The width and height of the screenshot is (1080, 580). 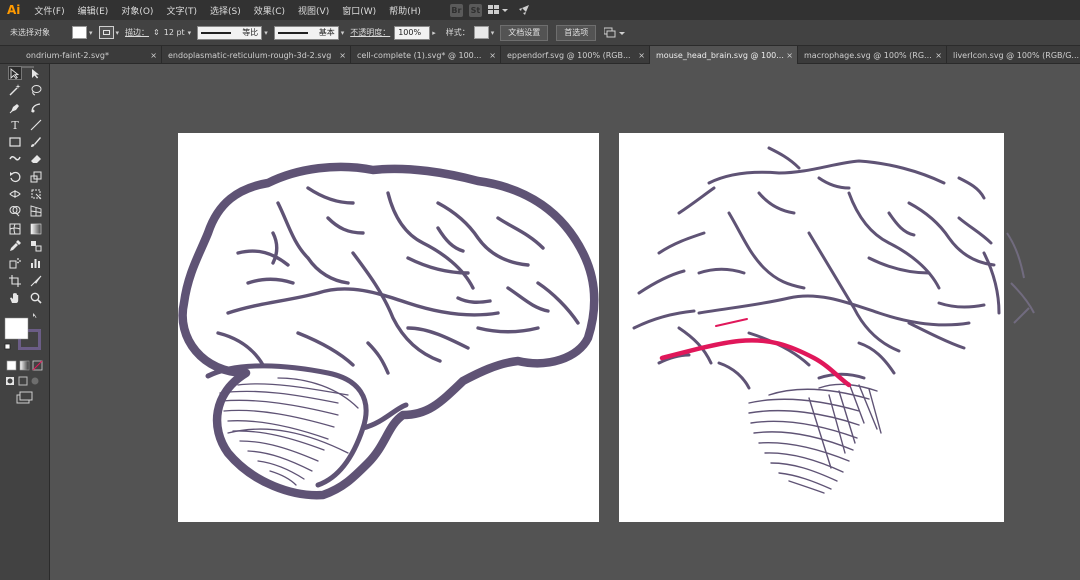 What do you see at coordinates (15, 263) in the screenshot?
I see `symbol-sprayer-tool-icon` at bounding box center [15, 263].